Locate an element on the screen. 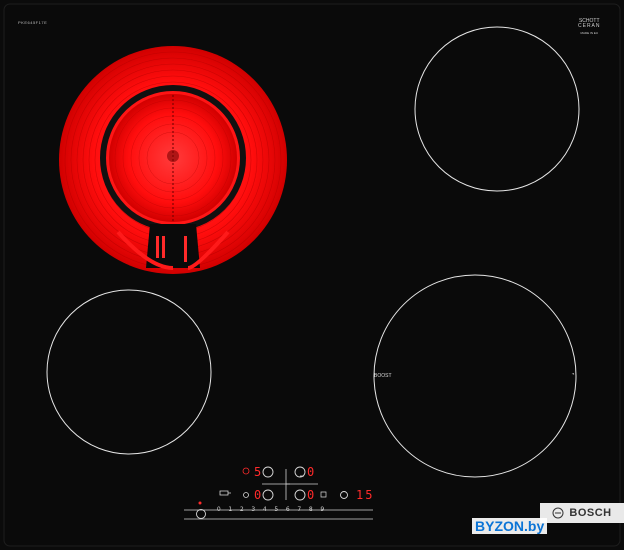 This screenshot has height=550, width=624. clock-icon: ◔ is located at coordinates (573, 375).